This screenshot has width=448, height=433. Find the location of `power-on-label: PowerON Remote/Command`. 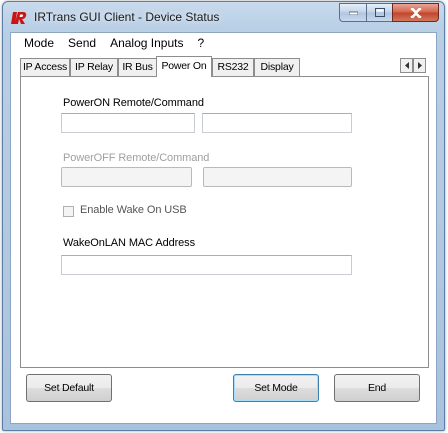

power-on-label: PowerON Remote/Command is located at coordinates (133, 103).